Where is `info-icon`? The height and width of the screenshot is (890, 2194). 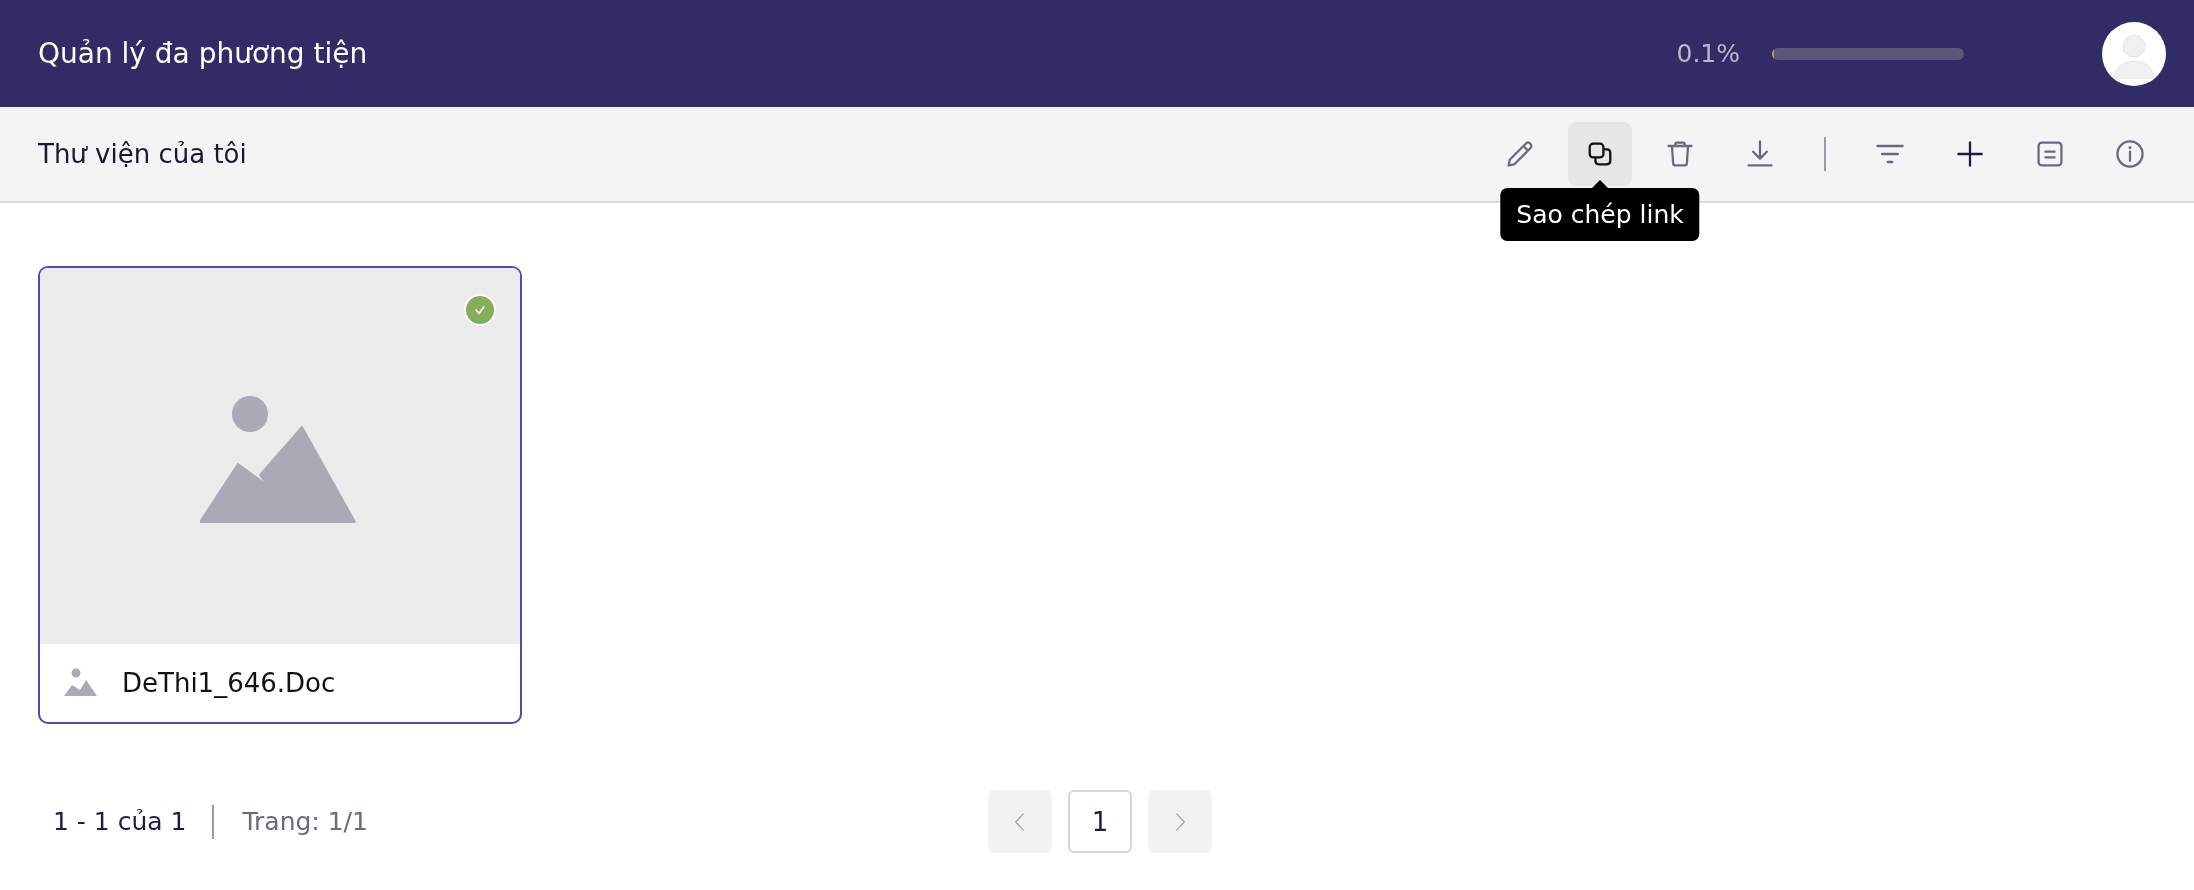
info-icon is located at coordinates (2130, 154).